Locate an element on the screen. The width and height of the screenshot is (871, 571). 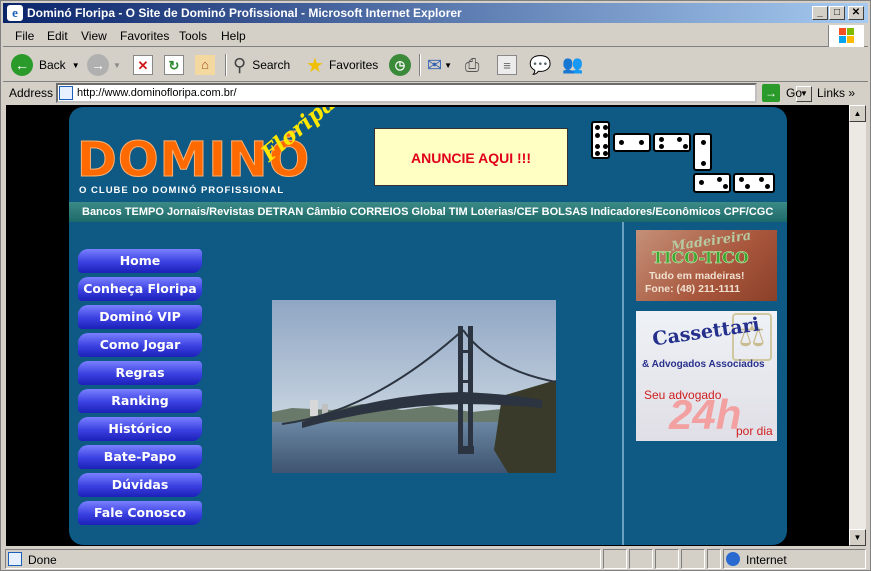
stop-button: ✕ is located at coordinates (143, 65).